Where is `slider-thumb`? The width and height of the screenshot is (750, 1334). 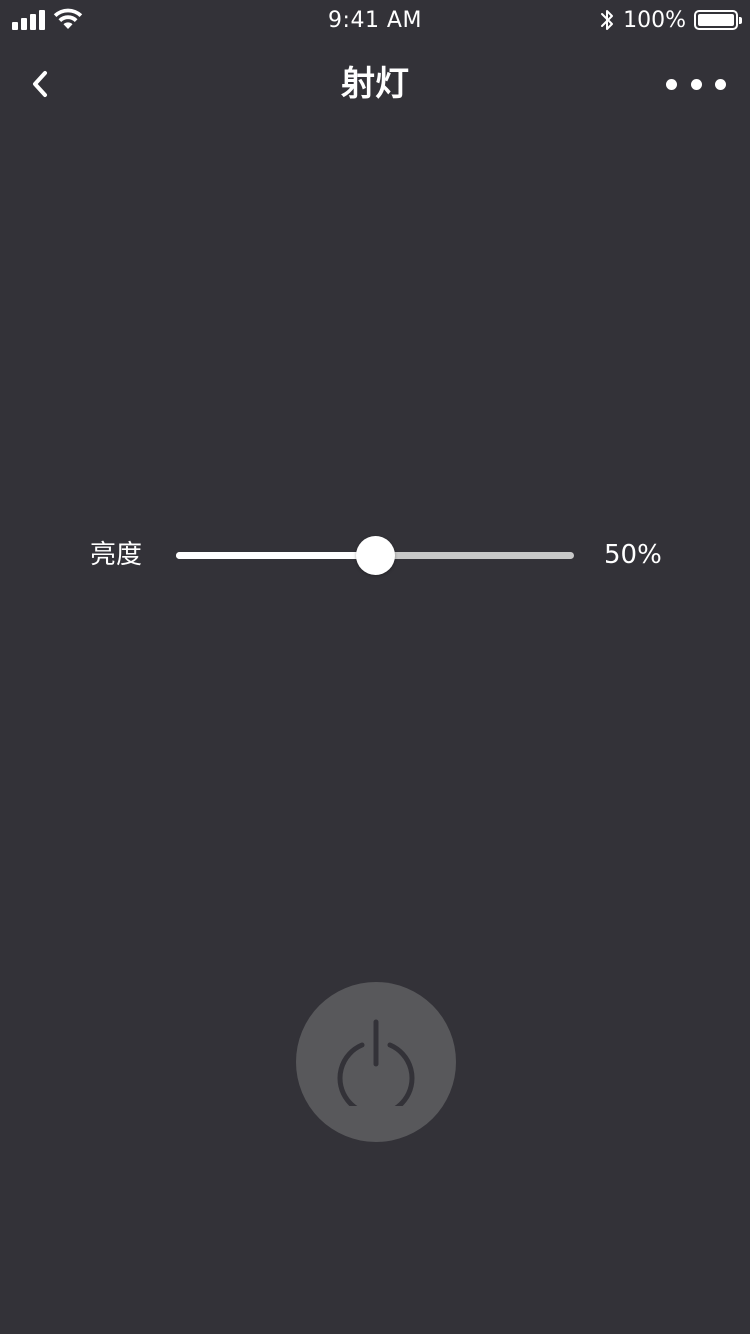 slider-thumb is located at coordinates (375, 555).